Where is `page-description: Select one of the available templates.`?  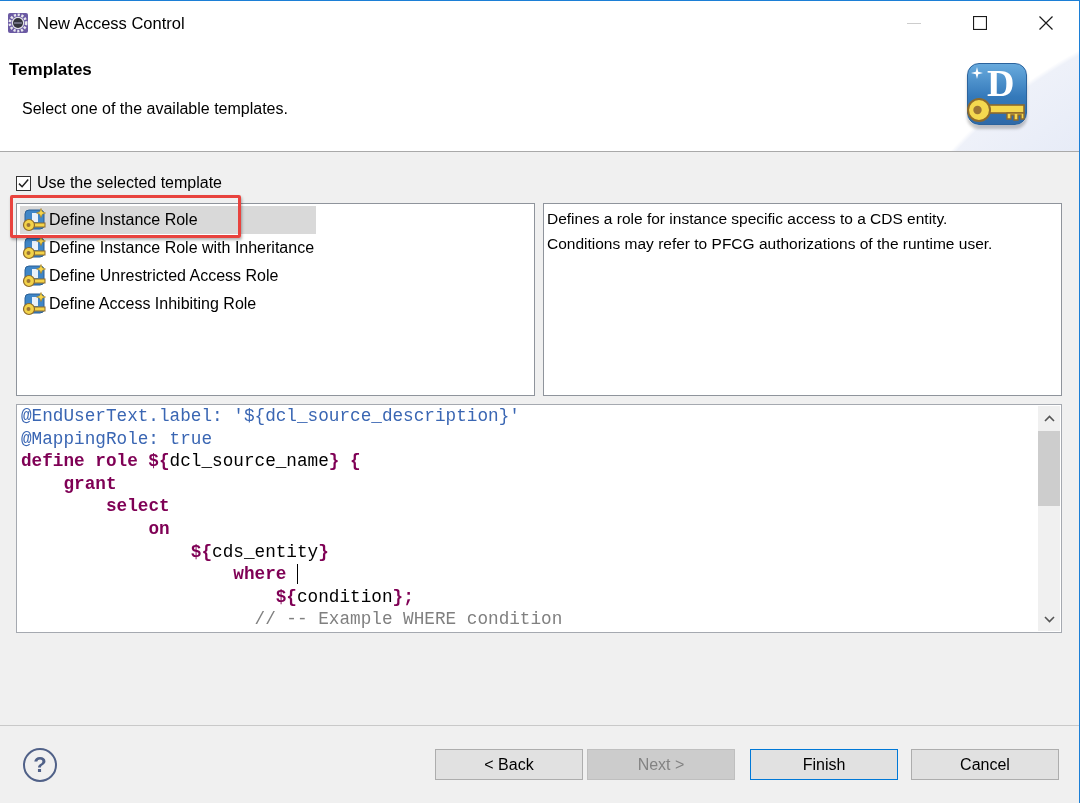 page-description: Select one of the available templates. is located at coordinates (155, 109).